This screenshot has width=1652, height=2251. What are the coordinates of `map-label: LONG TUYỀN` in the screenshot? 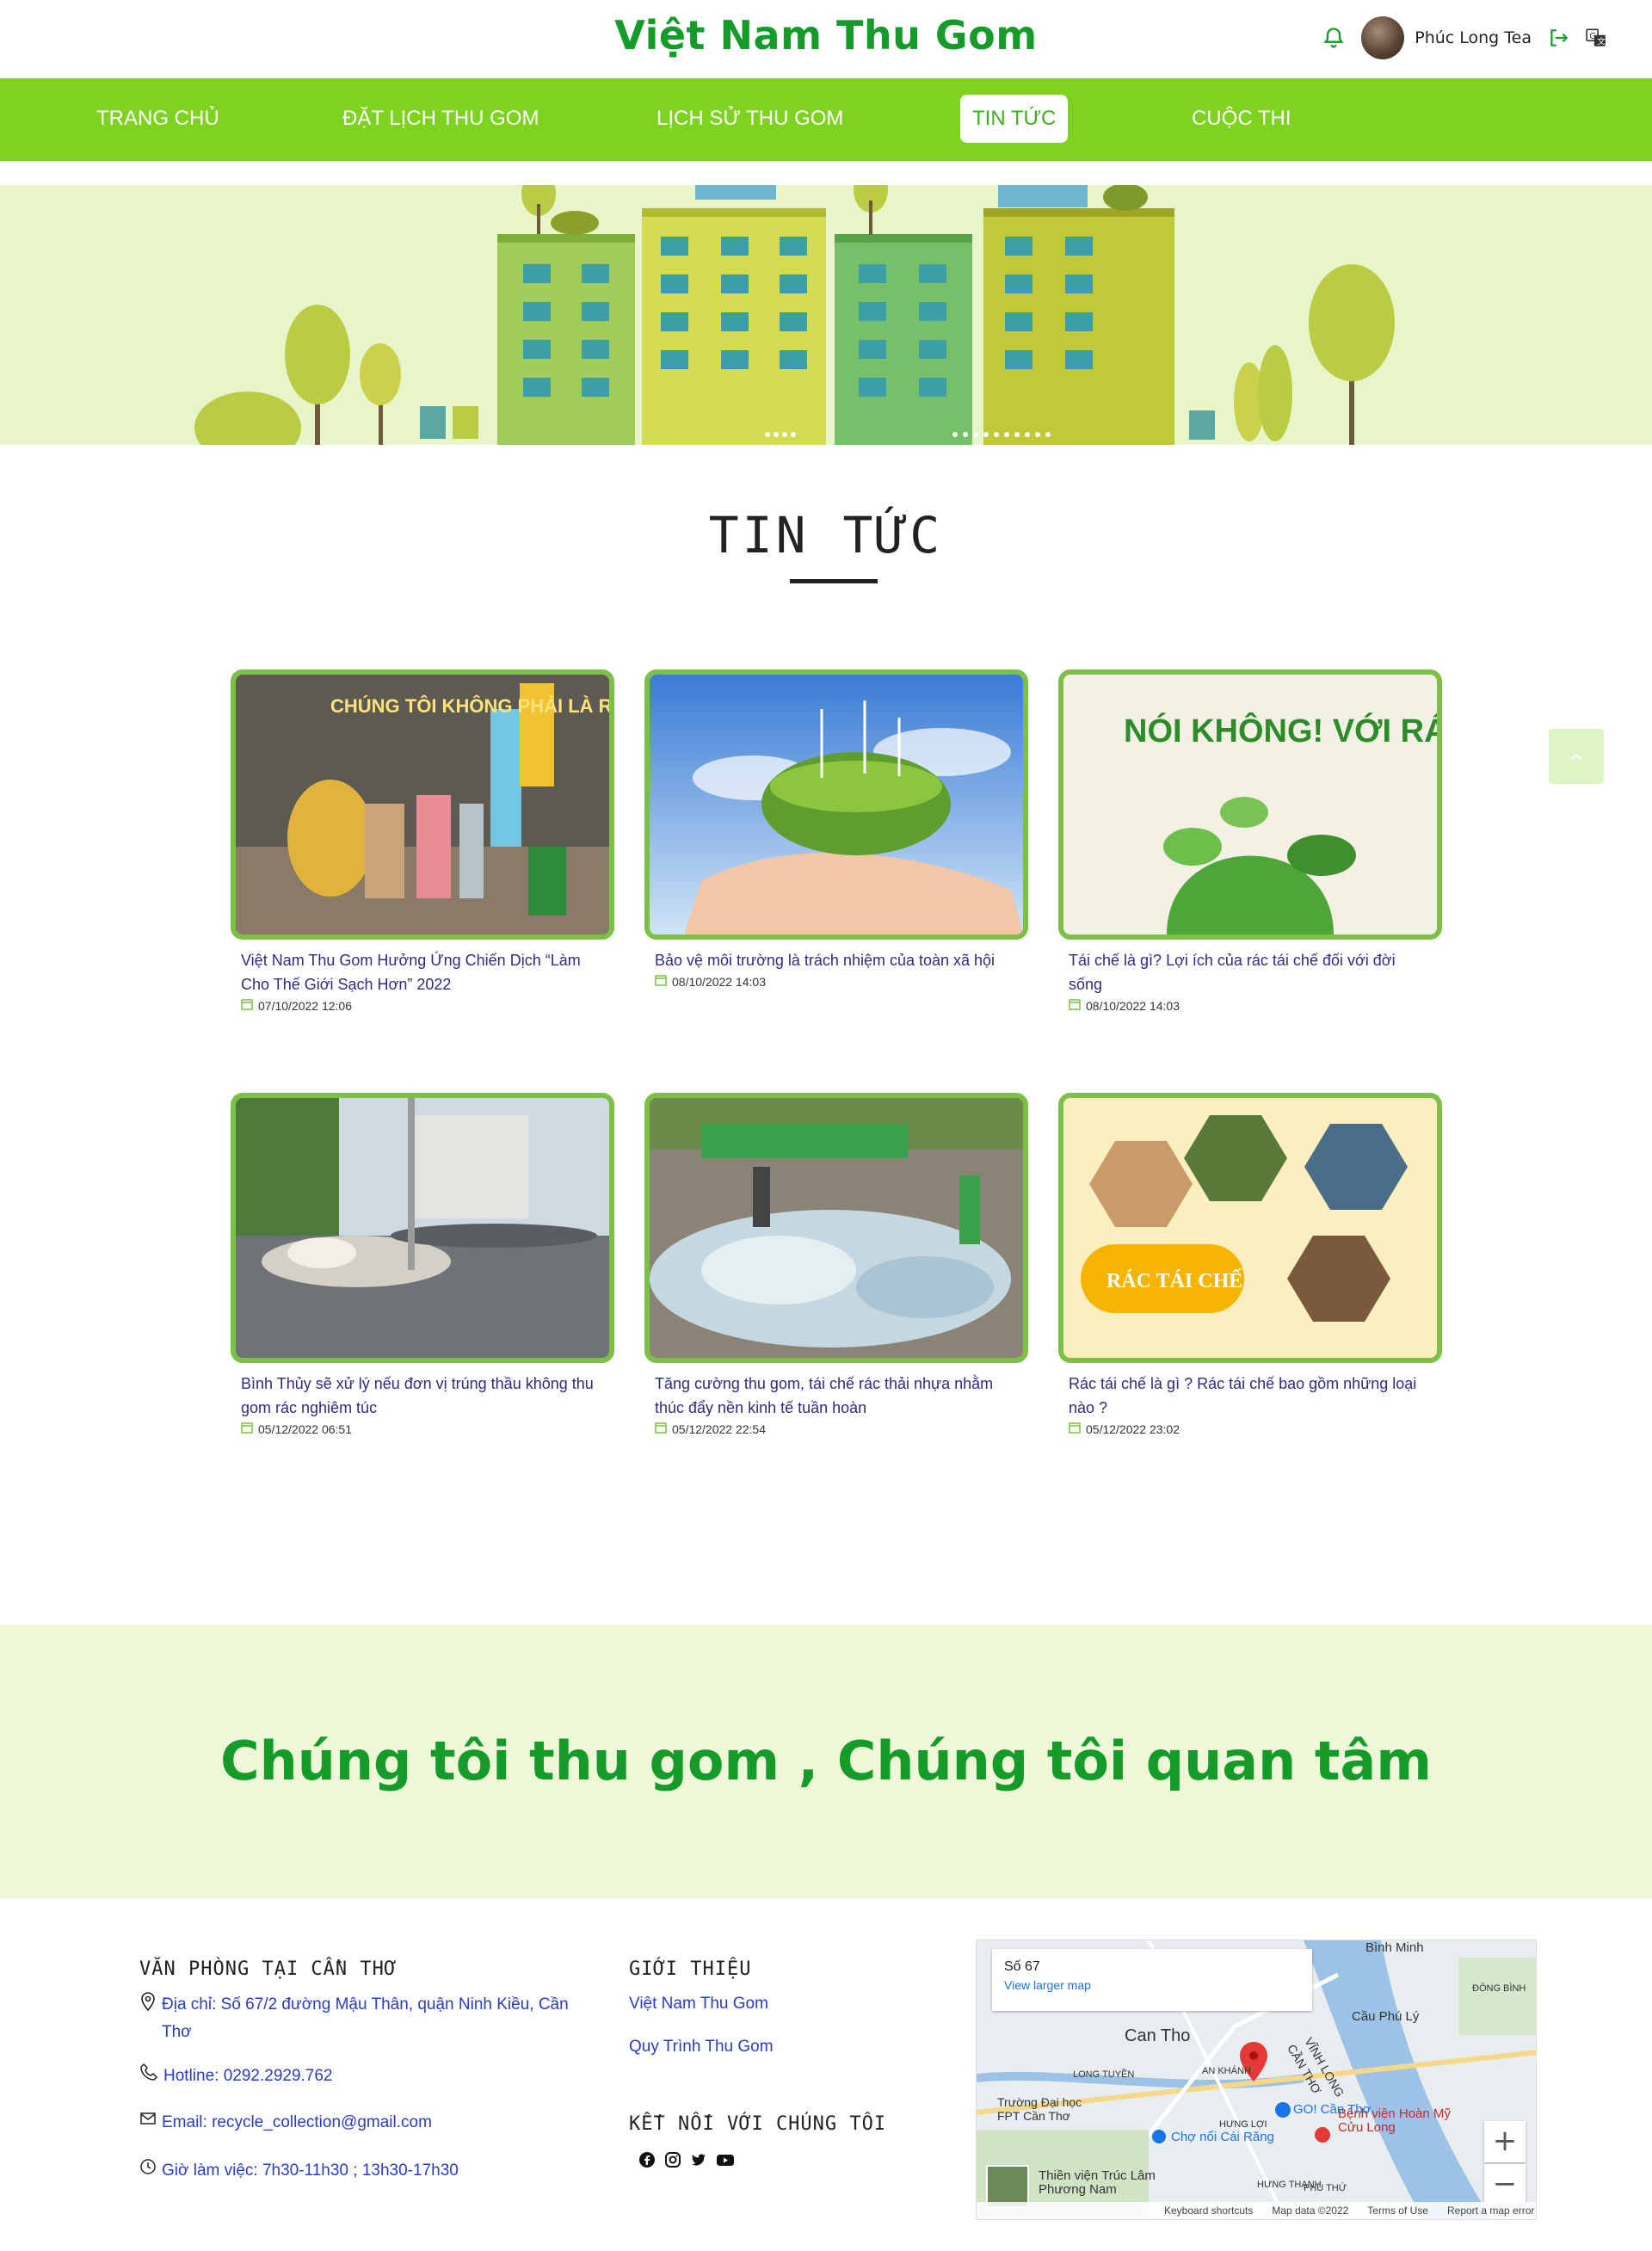 It's located at (1104, 2074).